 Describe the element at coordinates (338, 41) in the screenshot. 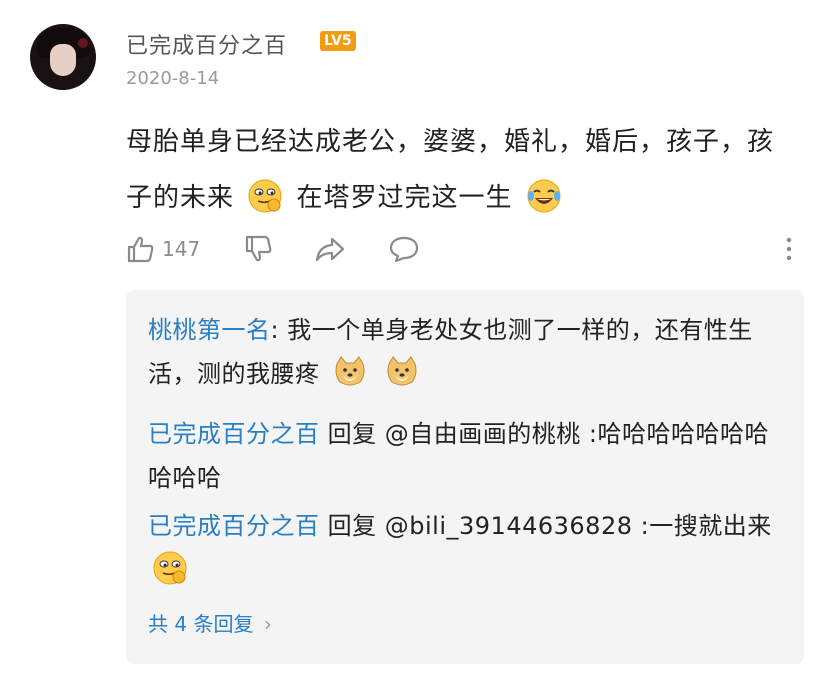

I see `level-badge: LV5` at that location.